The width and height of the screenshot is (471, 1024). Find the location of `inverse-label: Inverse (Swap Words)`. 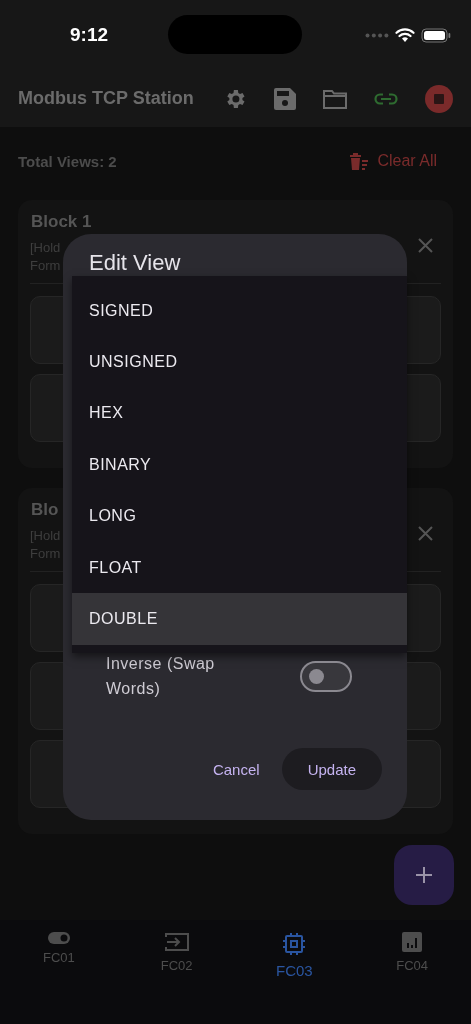

inverse-label: Inverse (Swap Words) is located at coordinates (161, 676).